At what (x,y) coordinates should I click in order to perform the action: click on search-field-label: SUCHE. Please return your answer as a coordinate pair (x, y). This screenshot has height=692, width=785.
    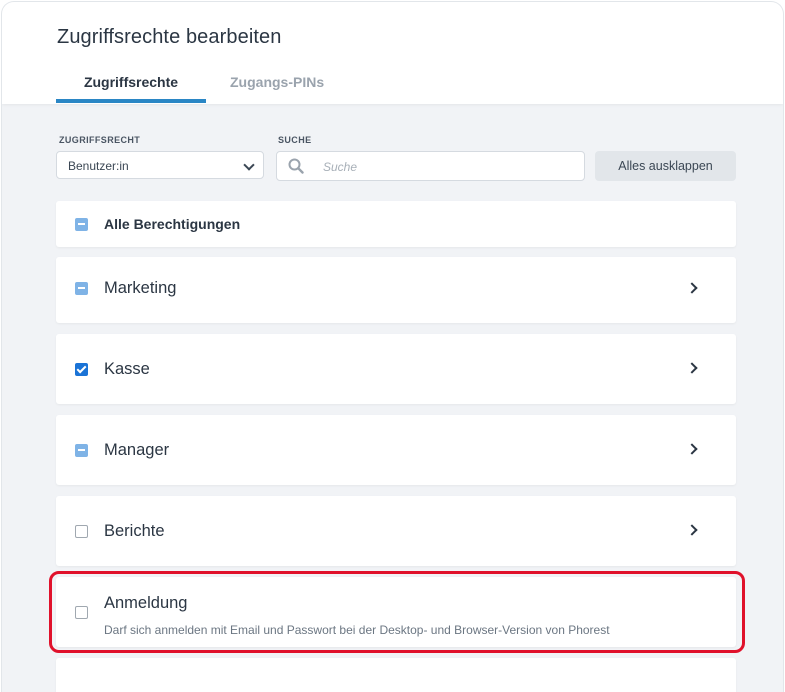
    Looking at the image, I should click on (295, 140).